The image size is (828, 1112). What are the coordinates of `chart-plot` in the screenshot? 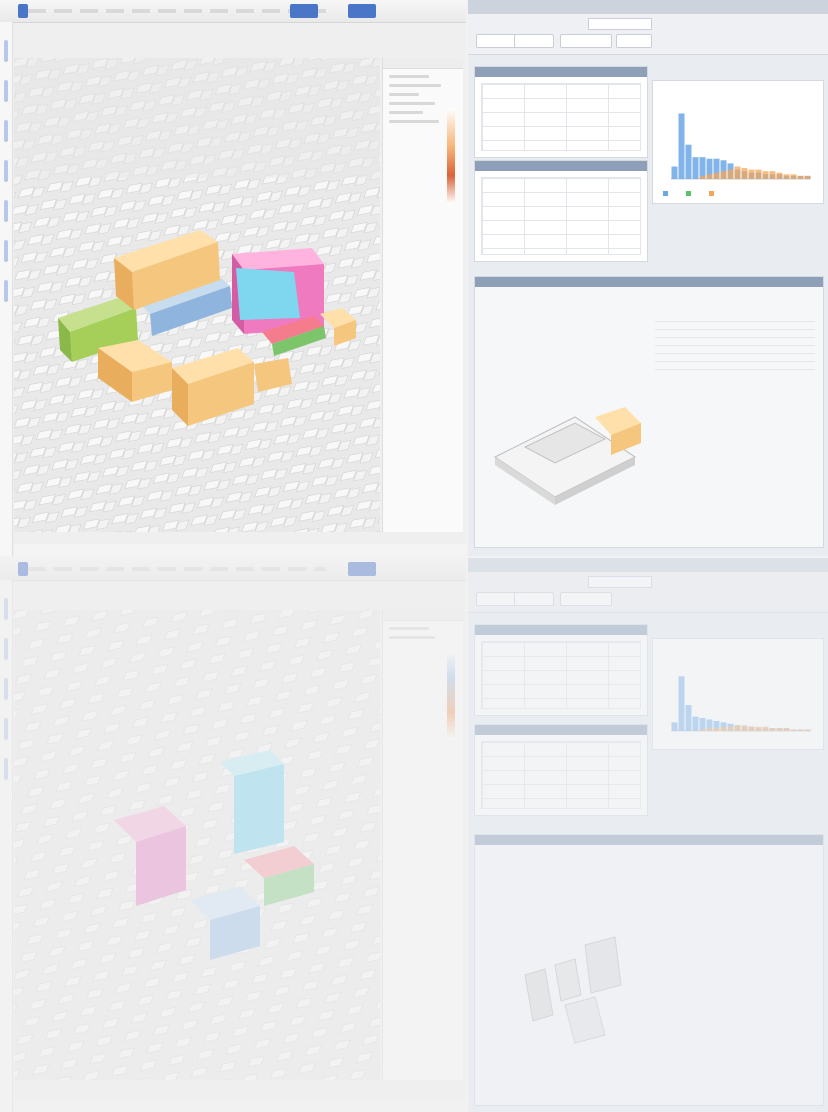 It's located at (741, 146).